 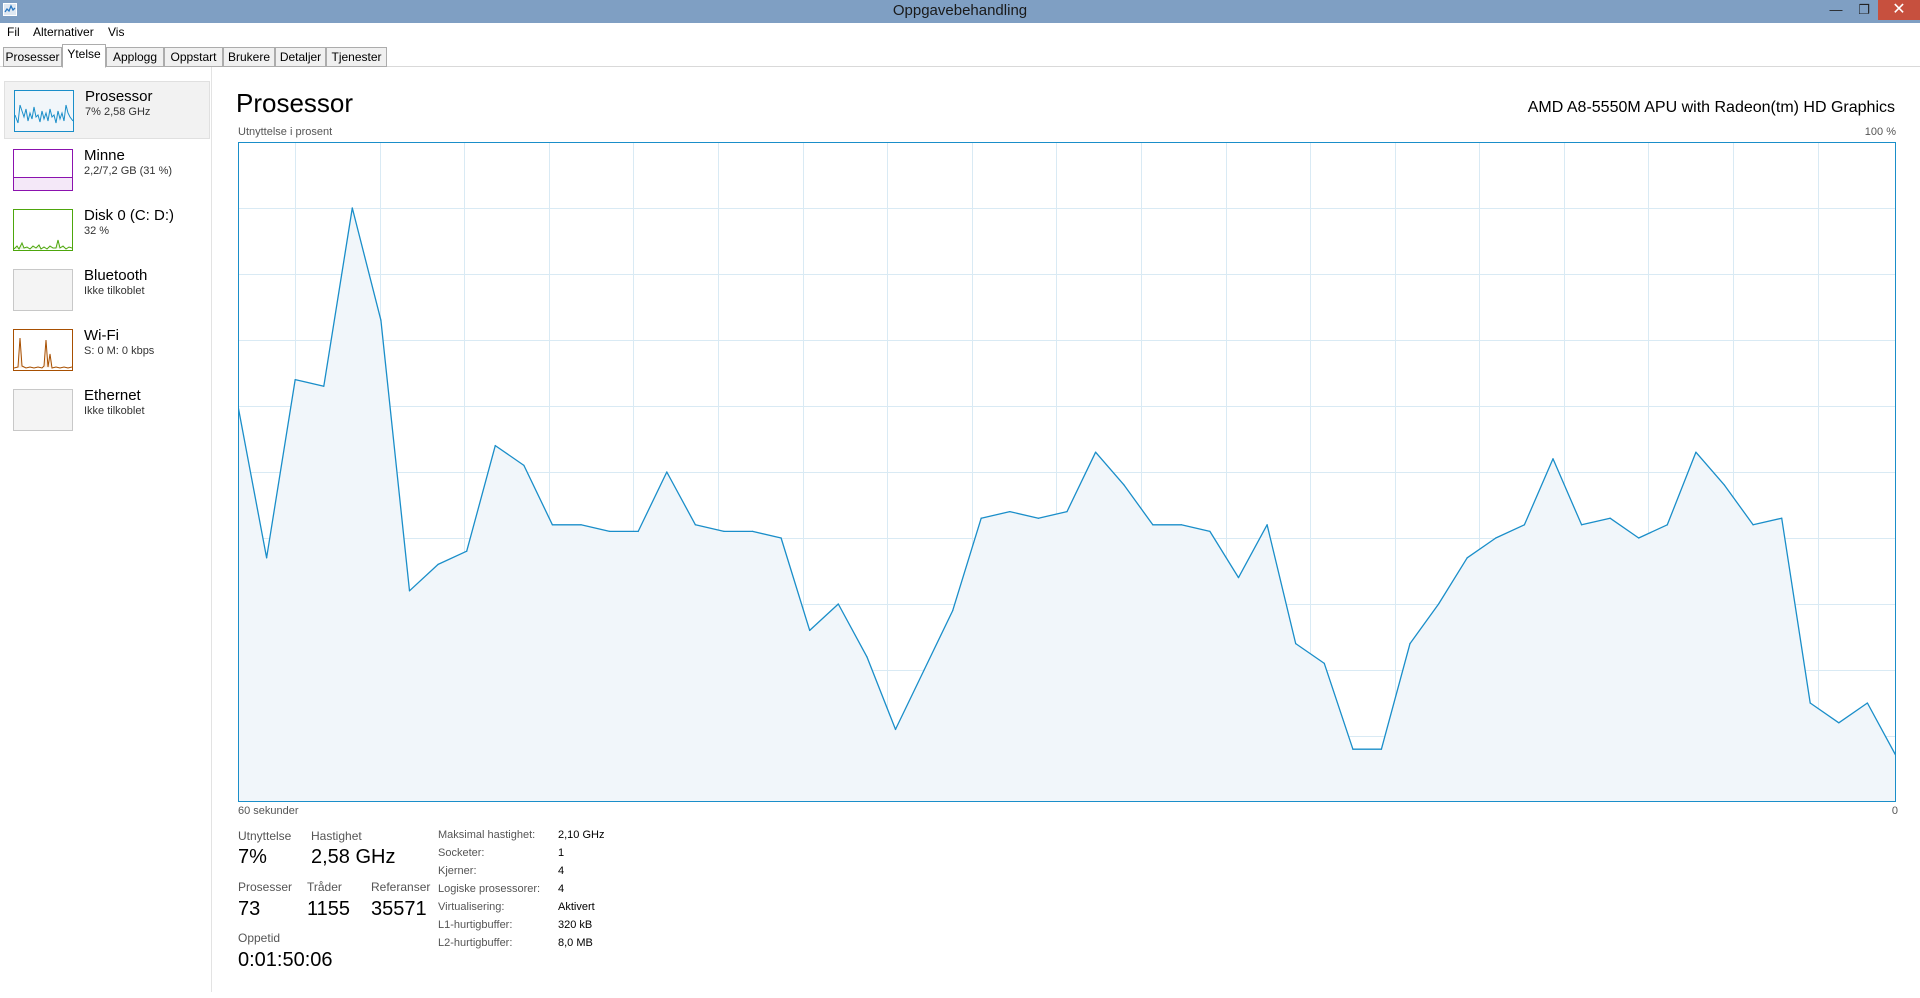 What do you see at coordinates (285, 132) in the screenshot?
I see `graph-ylabel: Utnyttelse i prosent` at bounding box center [285, 132].